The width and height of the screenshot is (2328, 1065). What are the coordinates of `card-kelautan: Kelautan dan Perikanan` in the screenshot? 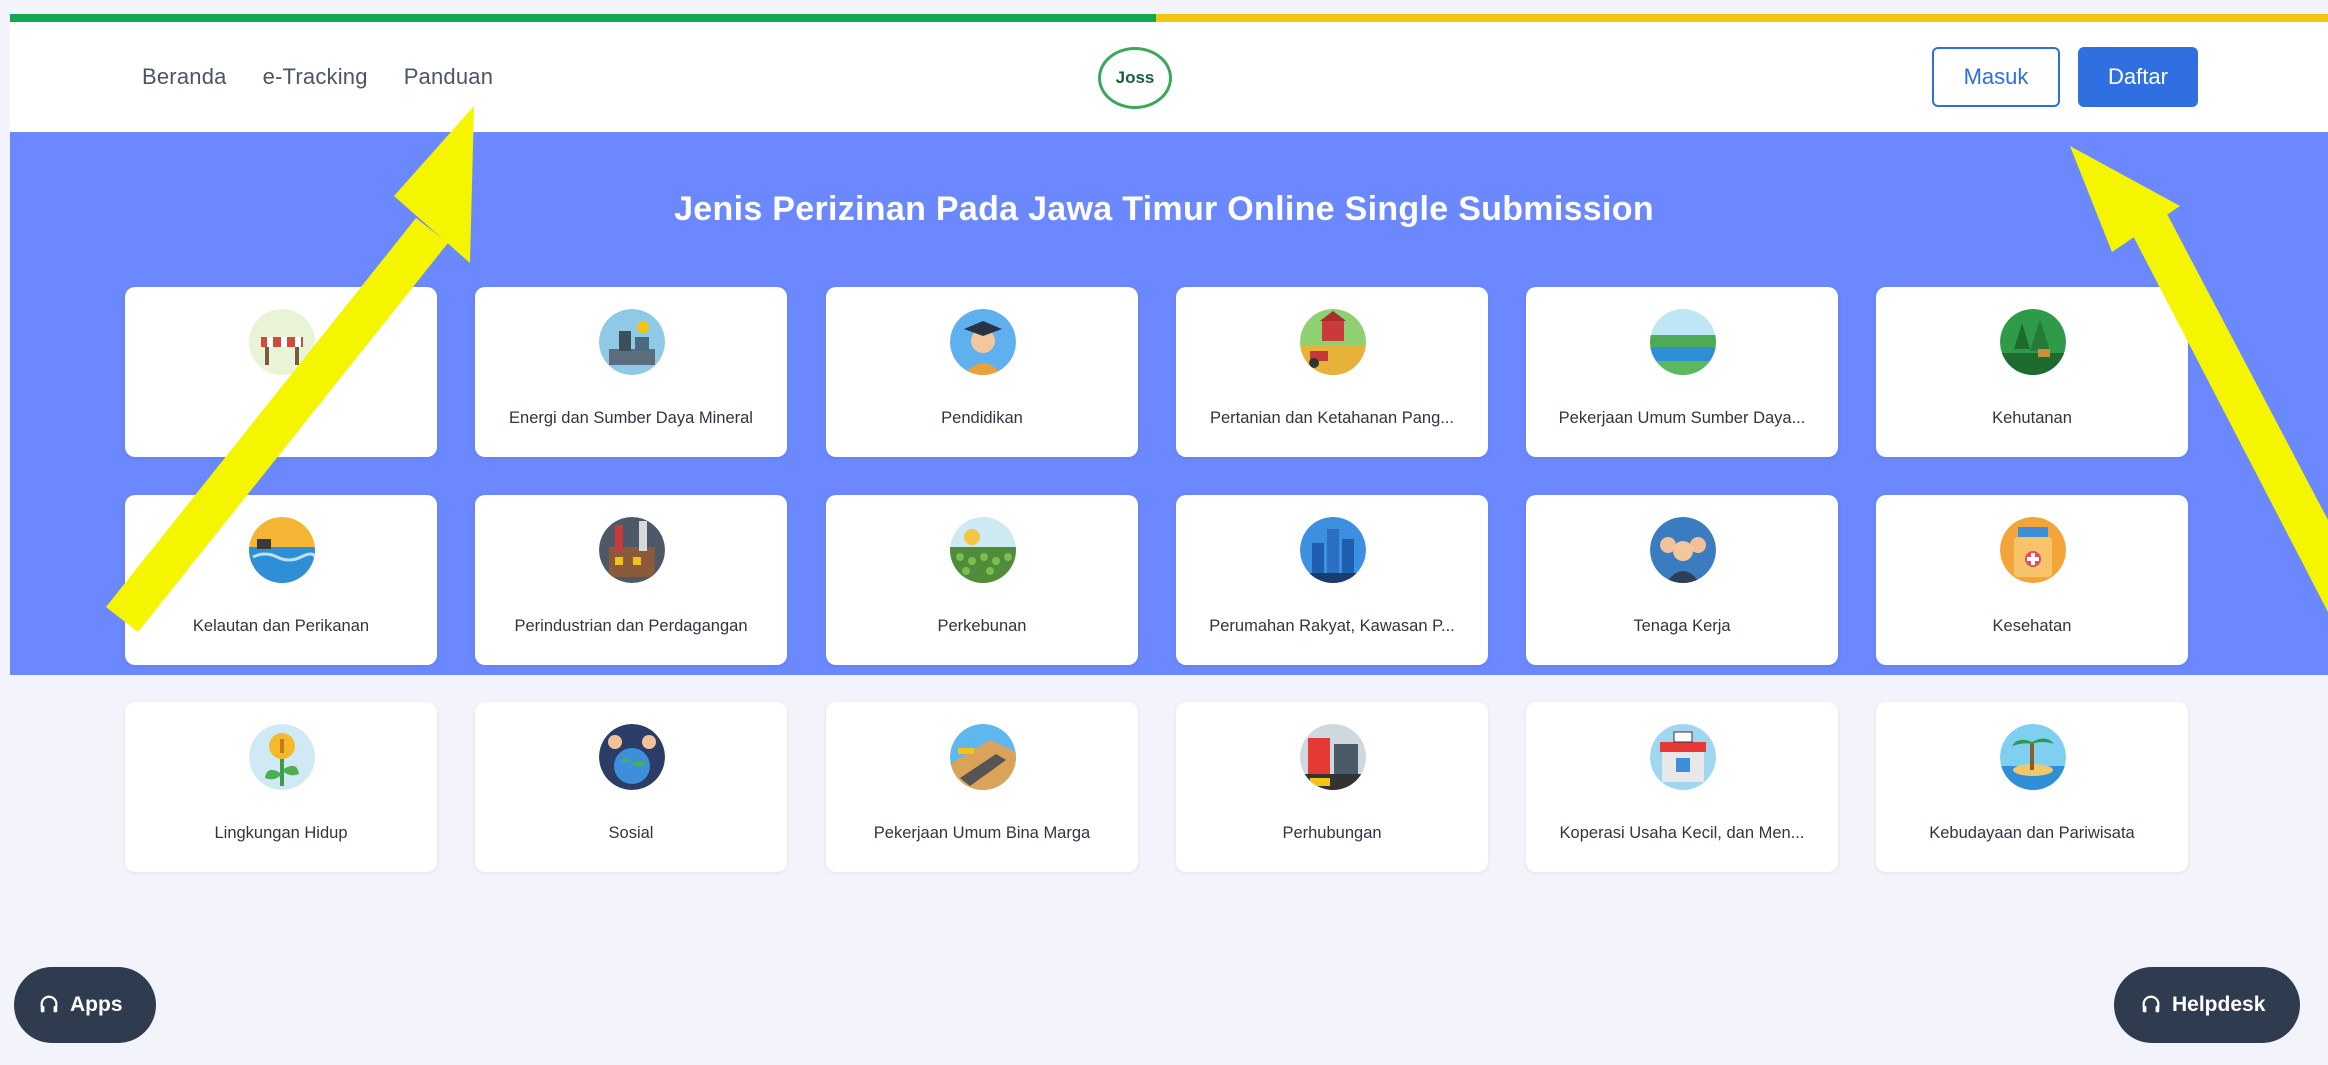 It's located at (281, 580).